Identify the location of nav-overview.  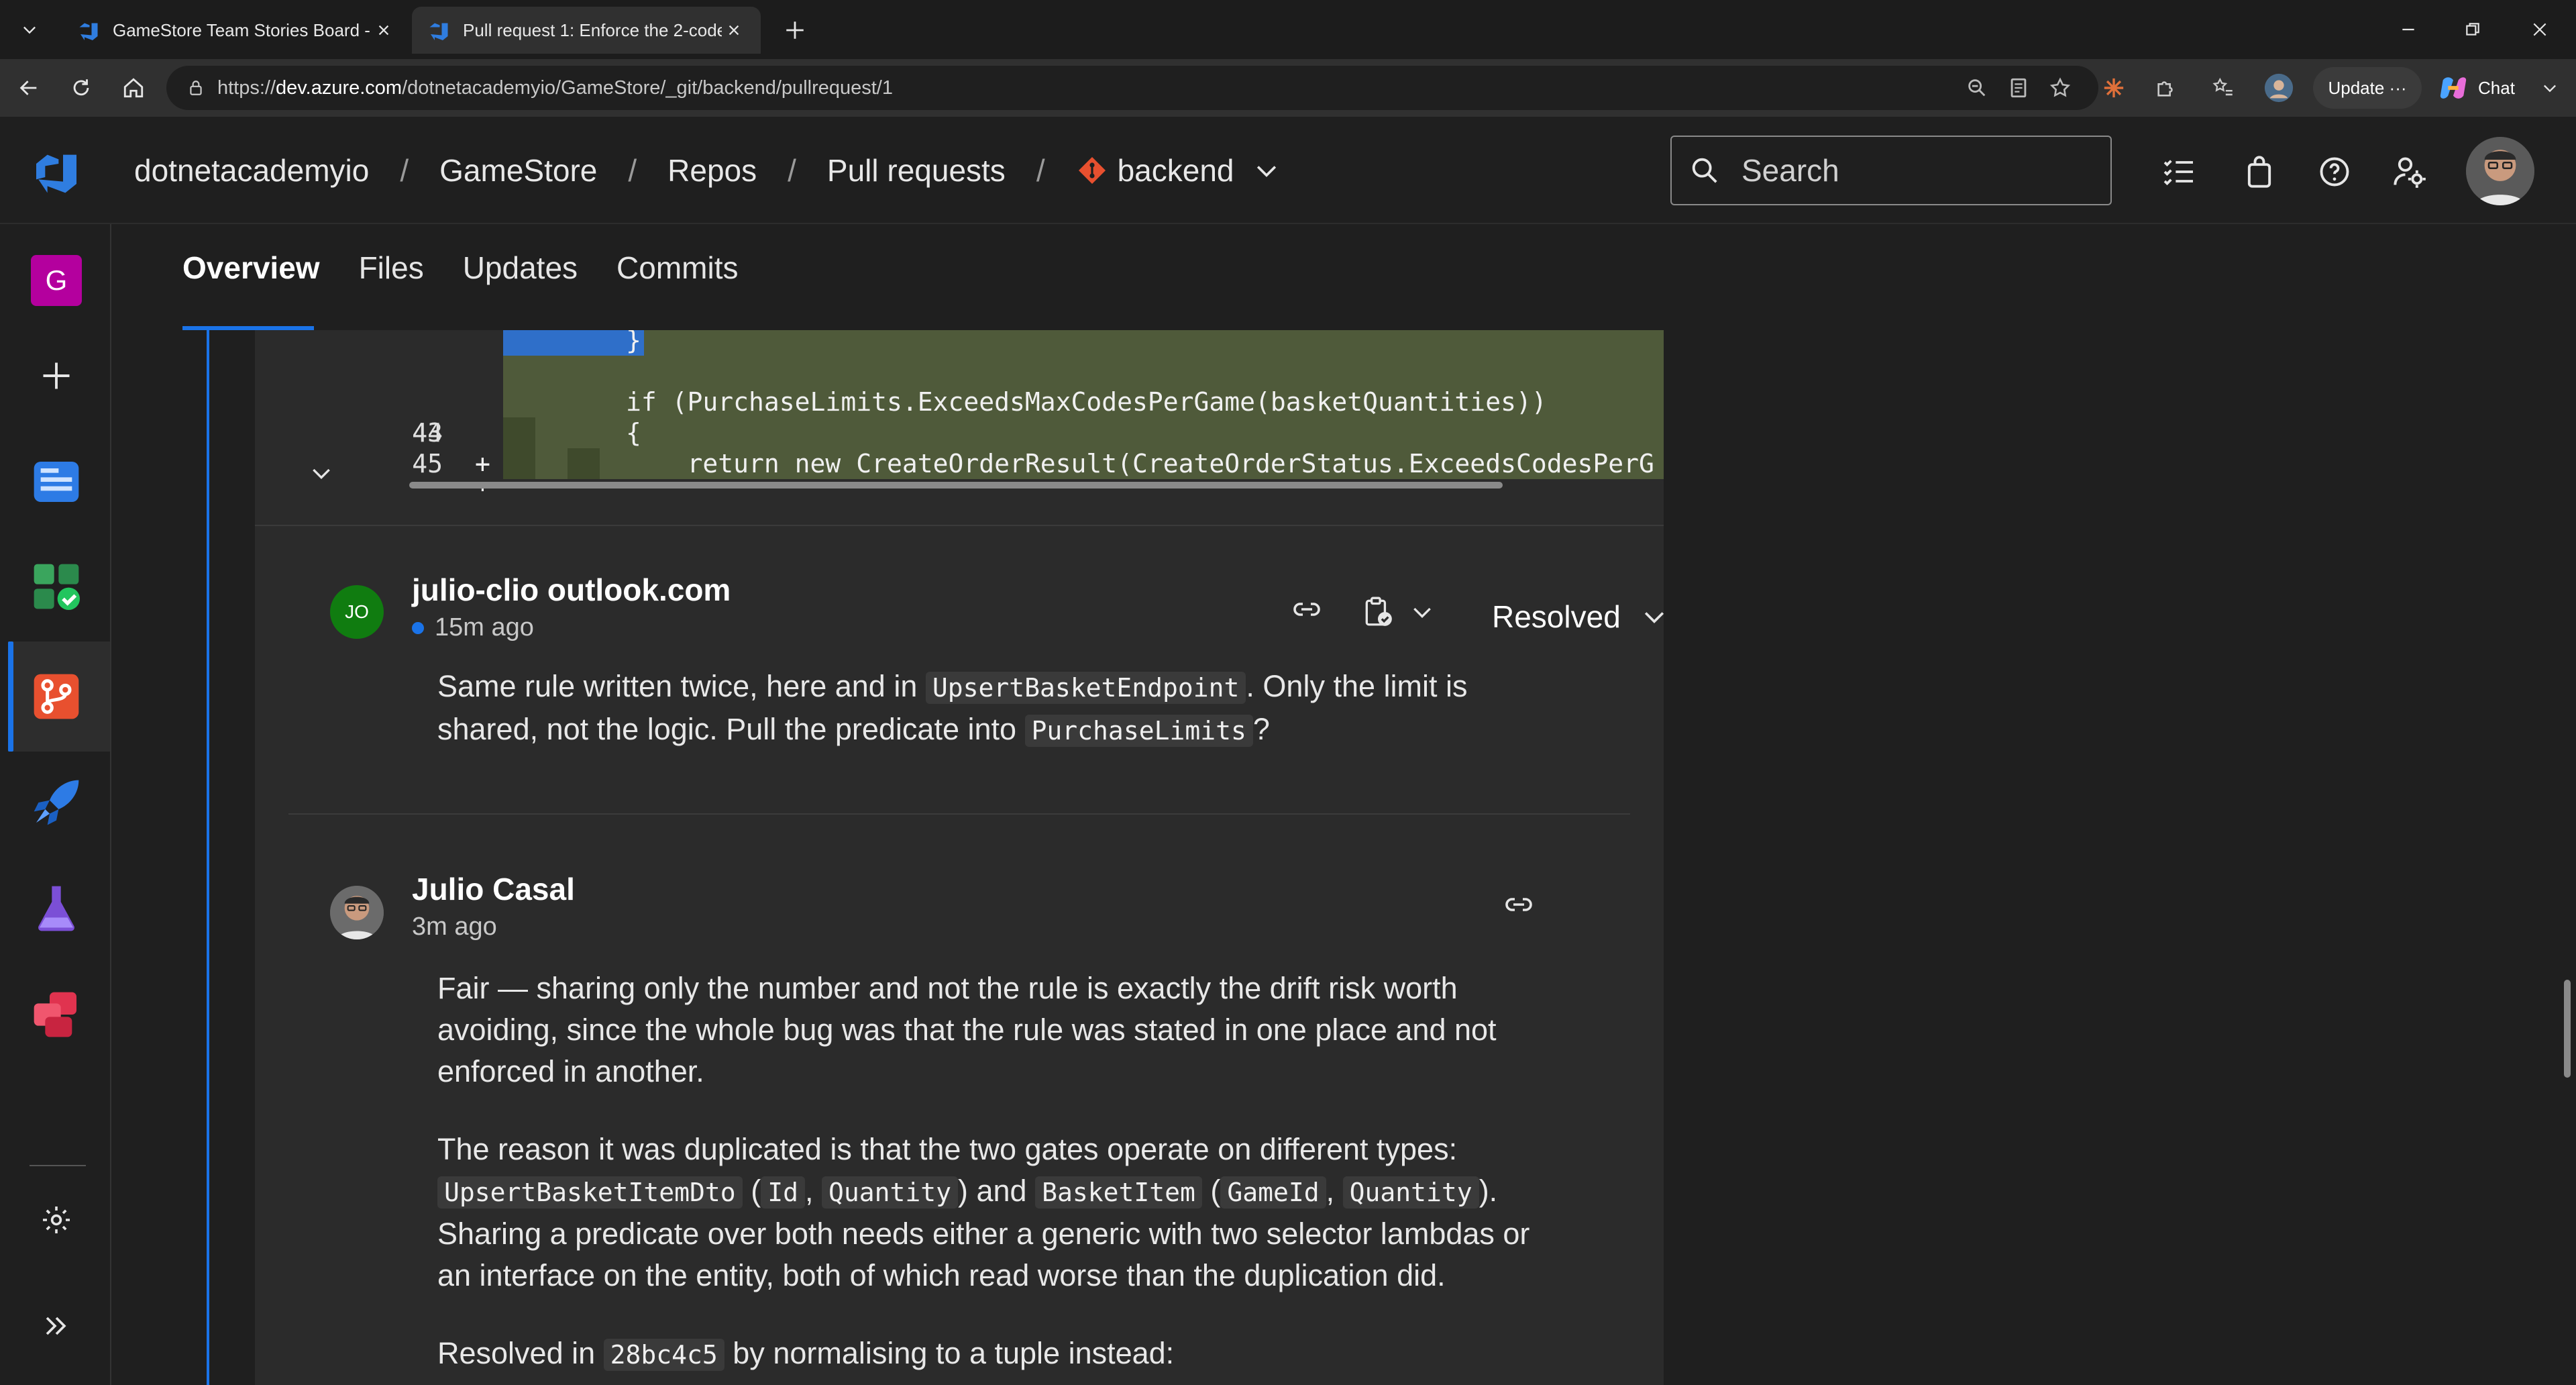
(56, 482).